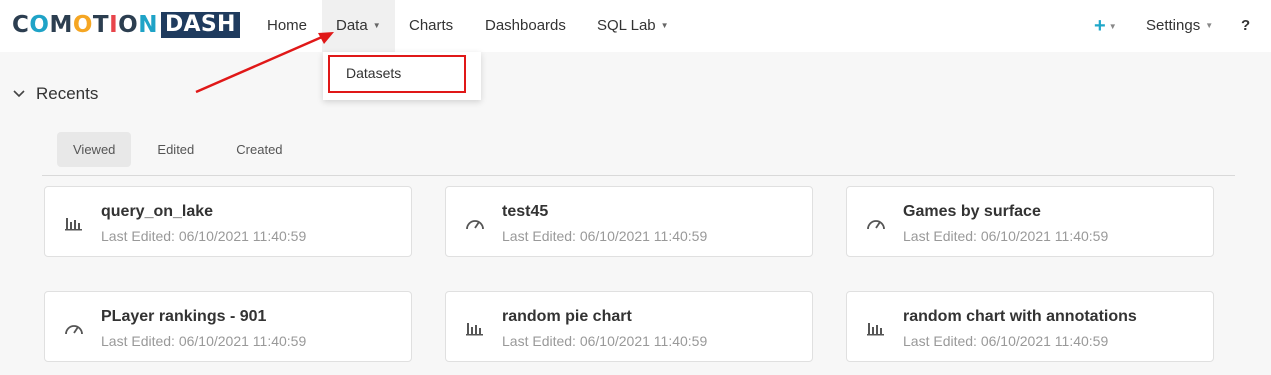  I want to click on logo: COMOTION DASH, so click(126, 25).